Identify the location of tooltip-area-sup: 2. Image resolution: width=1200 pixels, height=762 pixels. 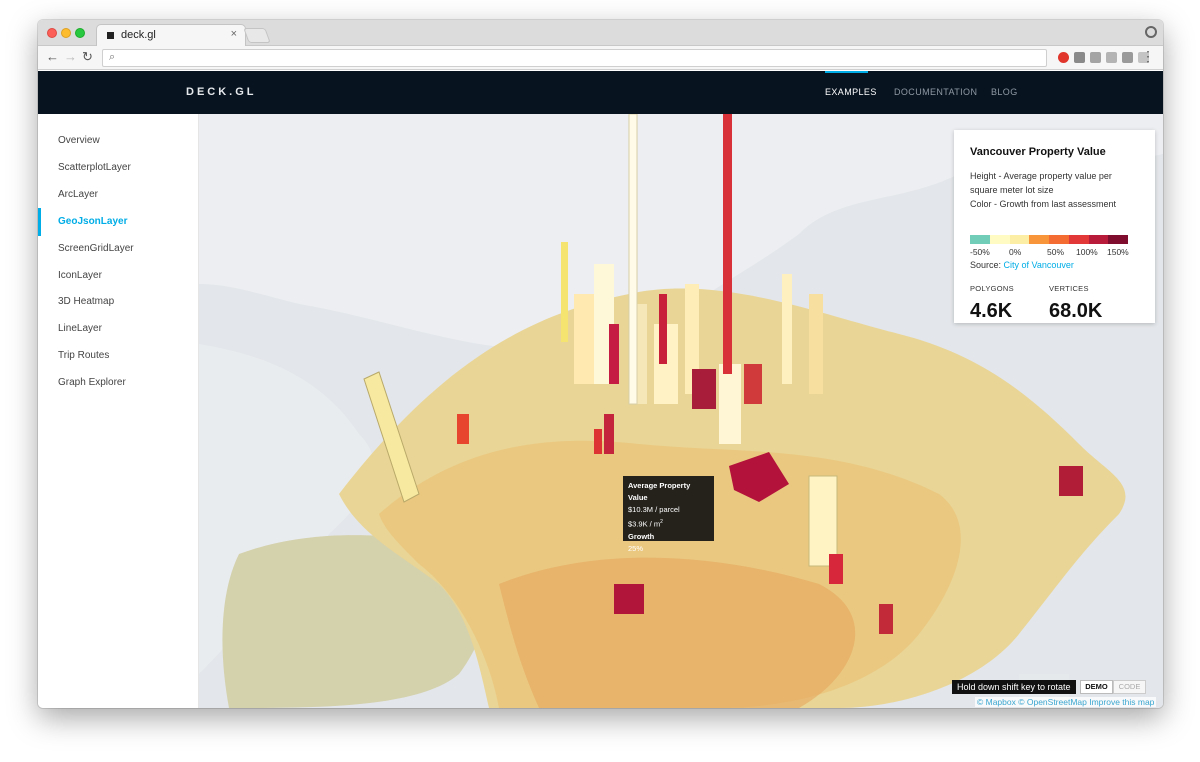
(661, 522).